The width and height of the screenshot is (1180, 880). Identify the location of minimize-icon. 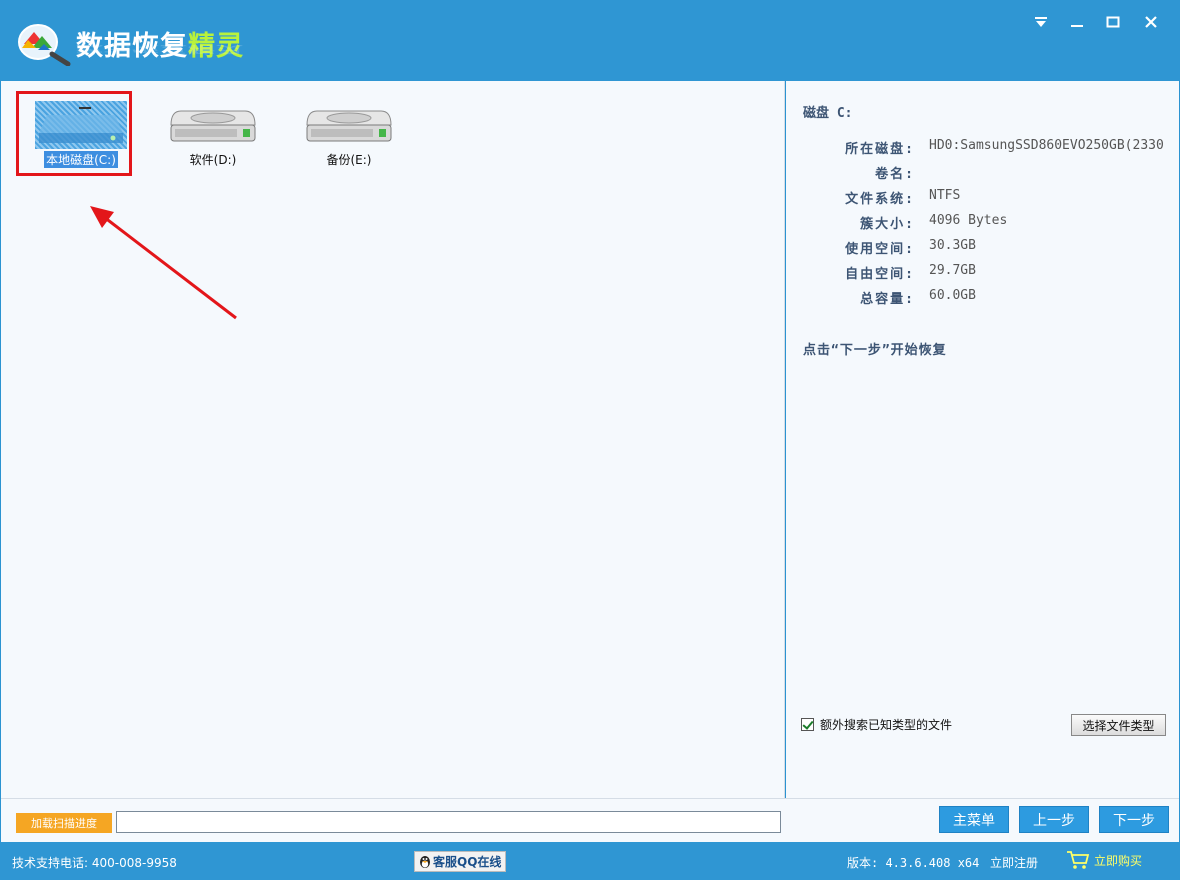
(1077, 22).